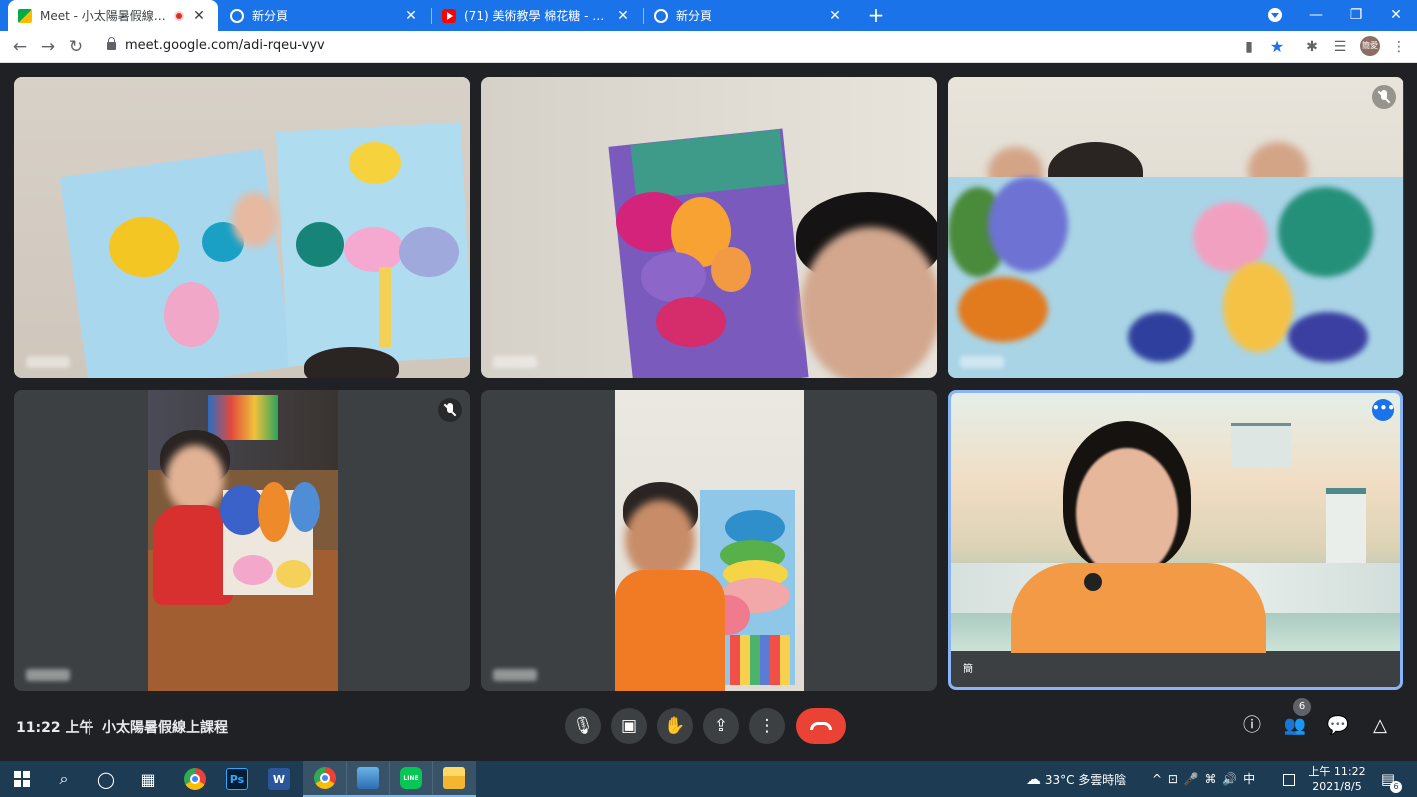 Image resolution: width=1417 pixels, height=797 pixels. Describe the element at coordinates (325, 15) in the screenshot. I see `tab-new-1: 新分頁 ✕` at that location.